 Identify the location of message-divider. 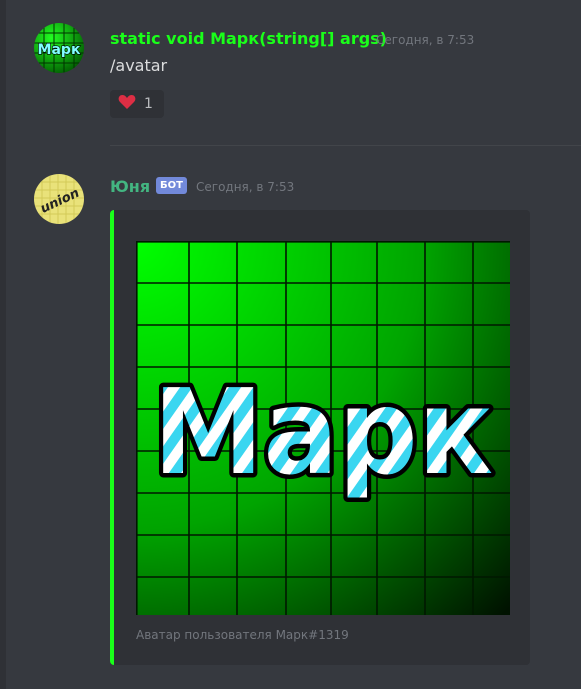
(345, 145).